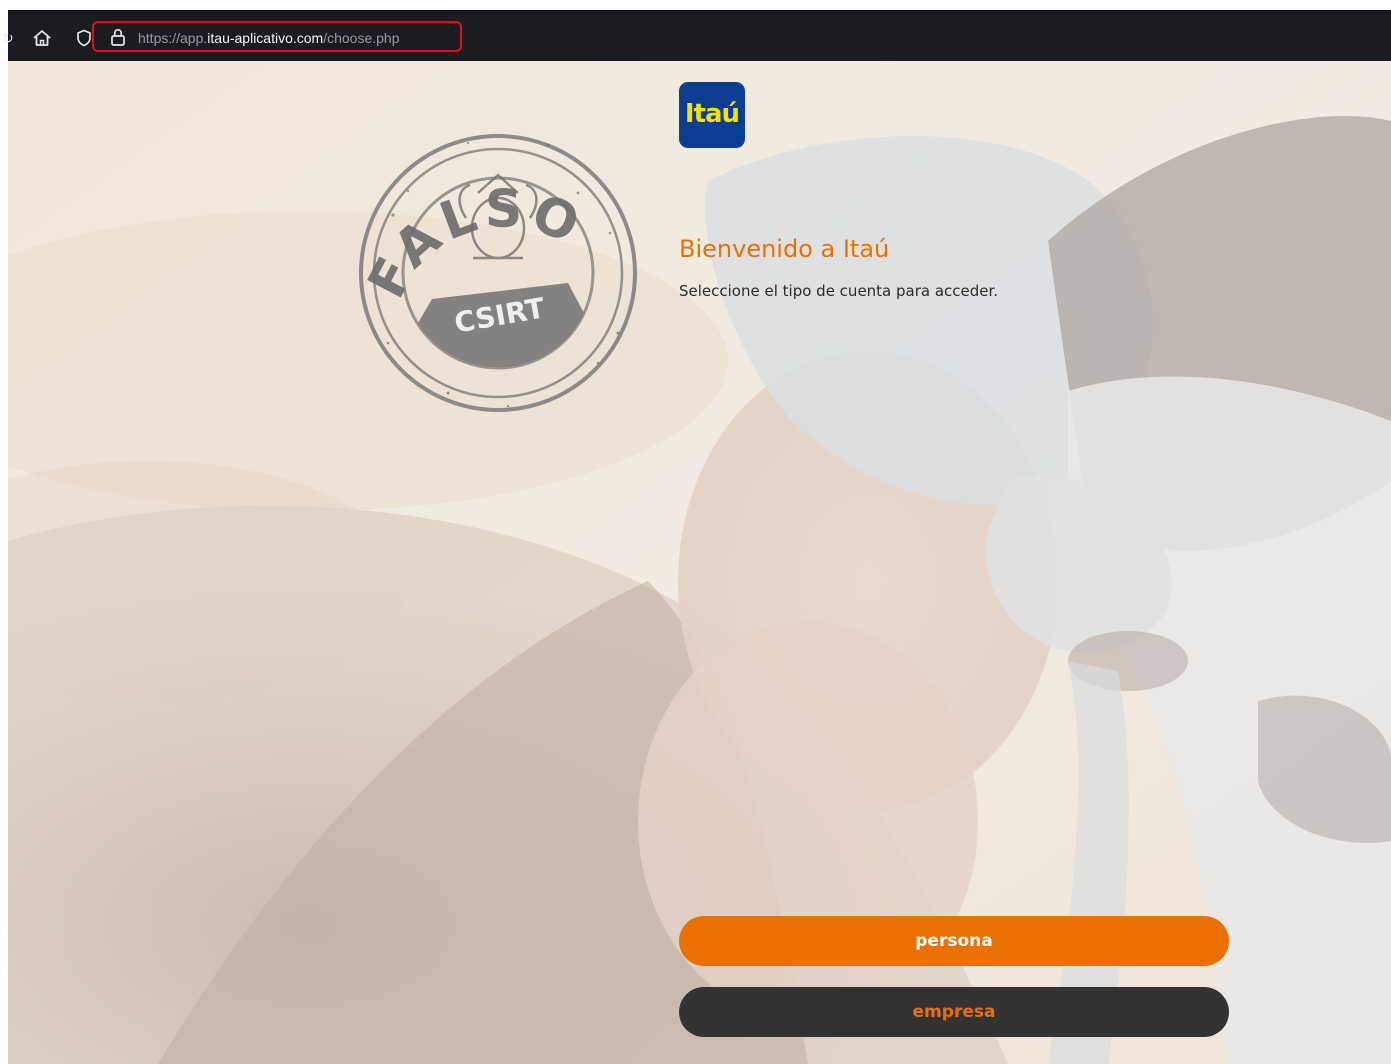  I want to click on logo-text: Itaú, so click(712, 114).